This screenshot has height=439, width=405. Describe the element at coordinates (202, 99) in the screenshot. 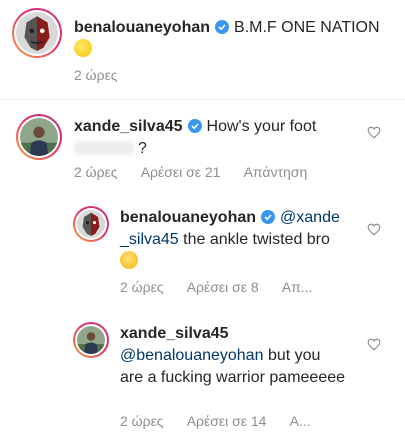

I see `divider` at that location.